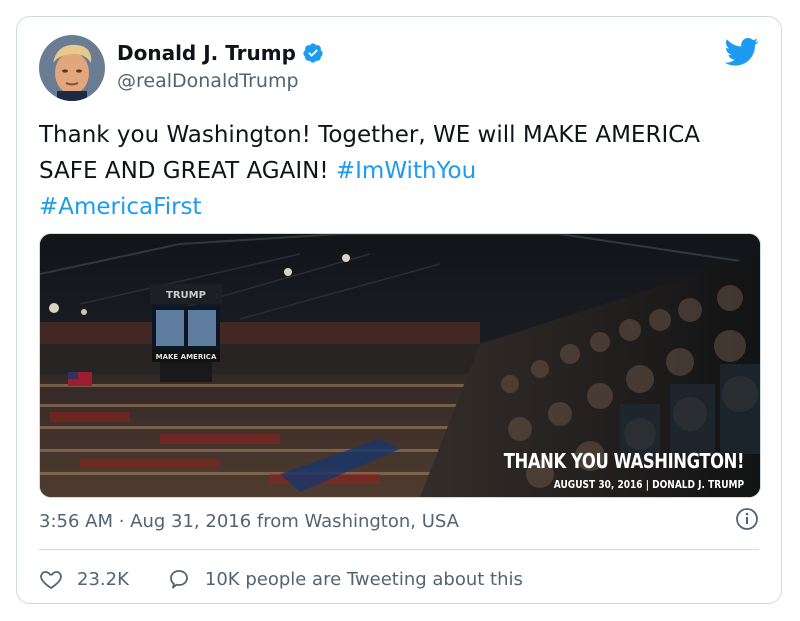 Image resolution: width=800 pixels, height=621 pixels. I want to click on author-row: Donald J. Trump, so click(220, 53).